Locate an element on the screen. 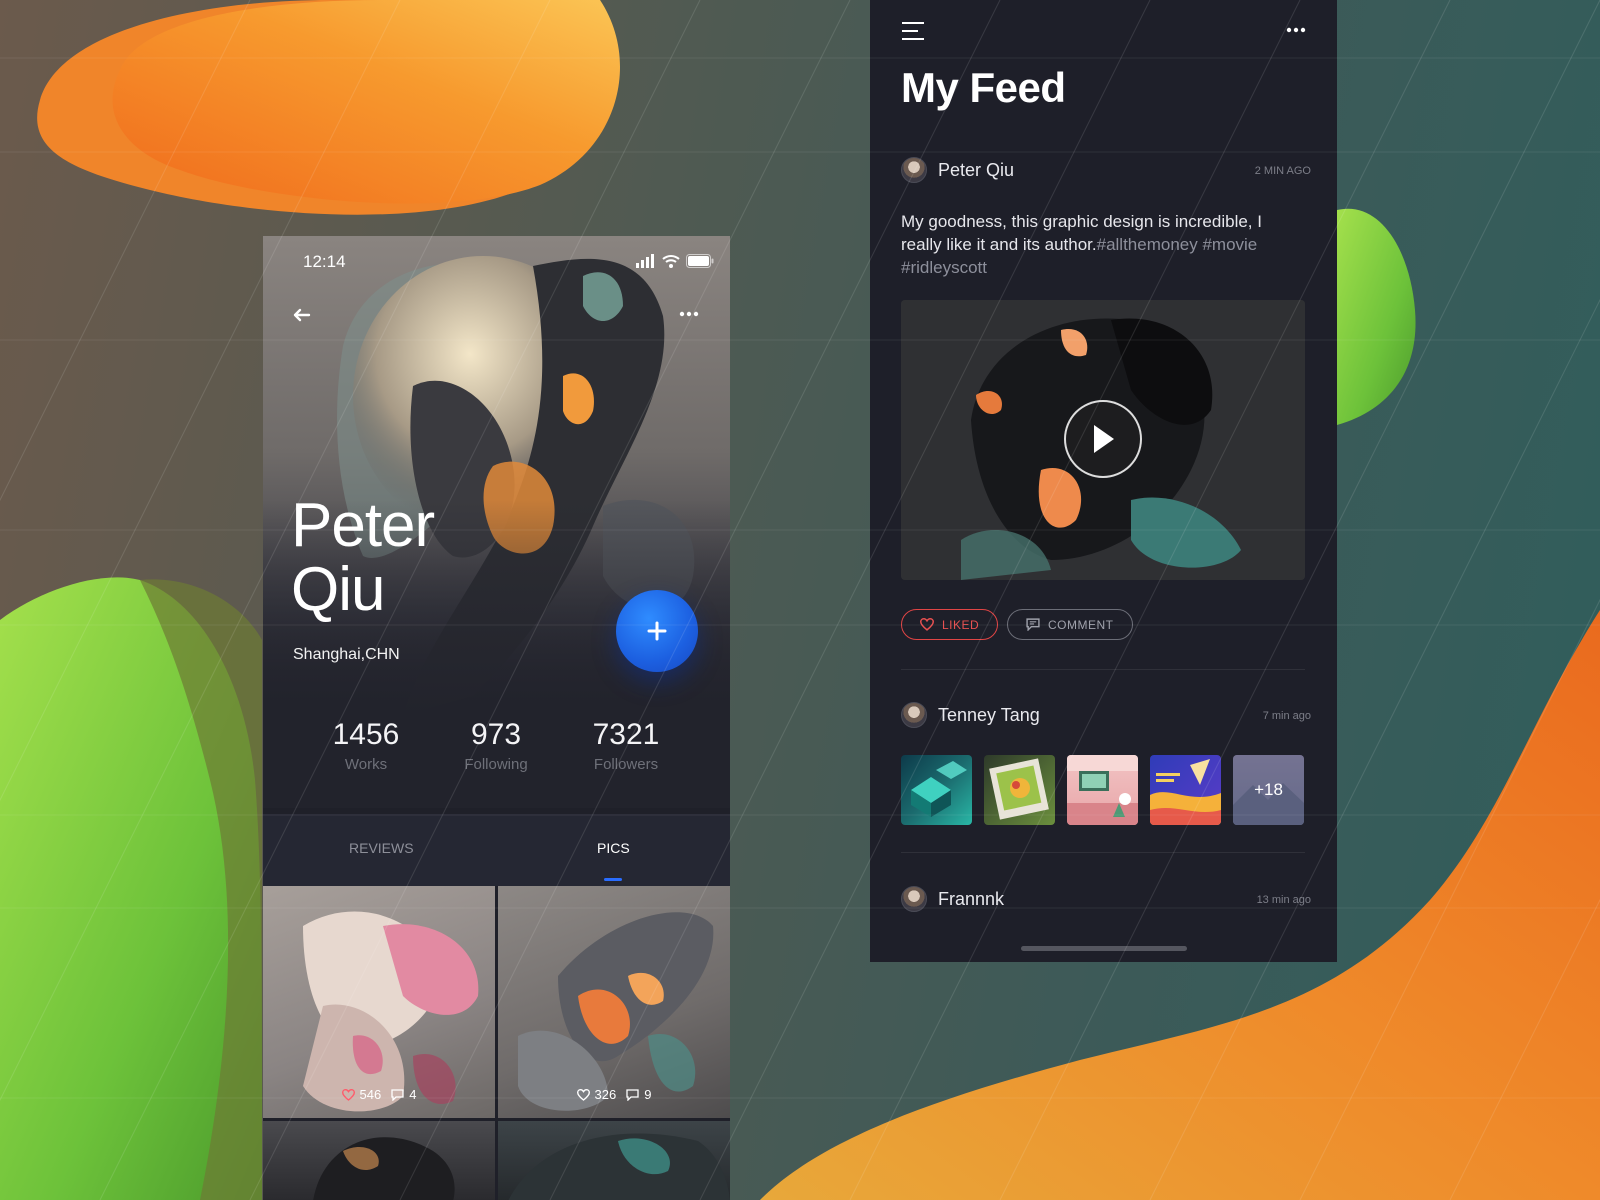 The width and height of the screenshot is (1600, 1200). thumbnail-more: +18 is located at coordinates (1268, 790).